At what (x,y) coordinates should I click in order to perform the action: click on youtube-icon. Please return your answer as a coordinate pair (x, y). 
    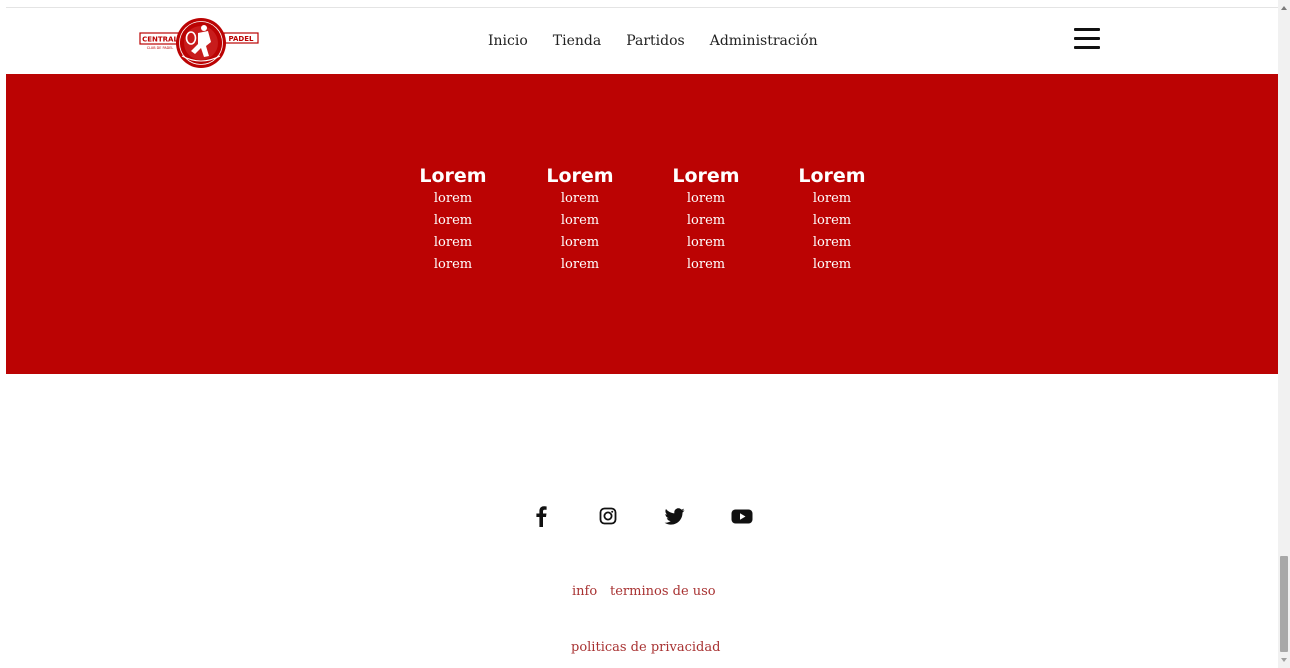
    Looking at the image, I should click on (742, 516).